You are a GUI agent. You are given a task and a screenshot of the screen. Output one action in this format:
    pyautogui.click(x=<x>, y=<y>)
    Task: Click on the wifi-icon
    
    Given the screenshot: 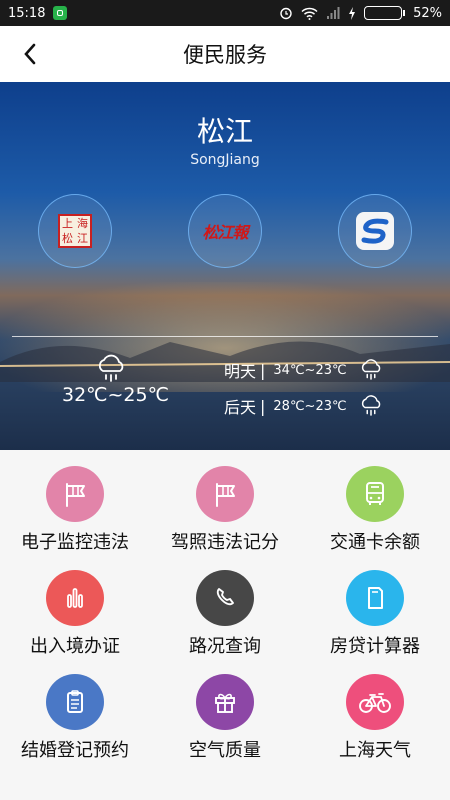 What is the action you would take?
    pyautogui.click(x=309, y=13)
    